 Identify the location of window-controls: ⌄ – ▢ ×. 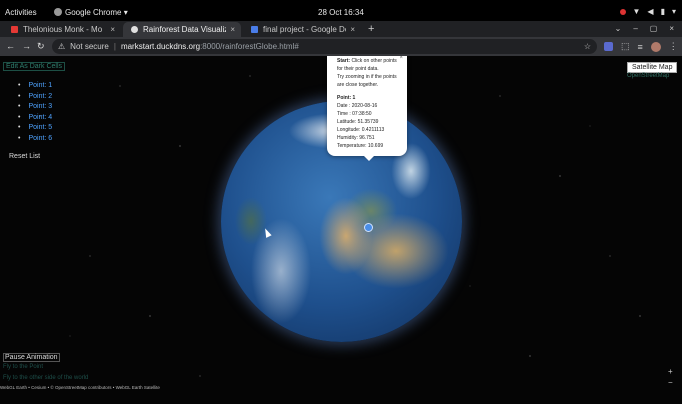
(644, 28).